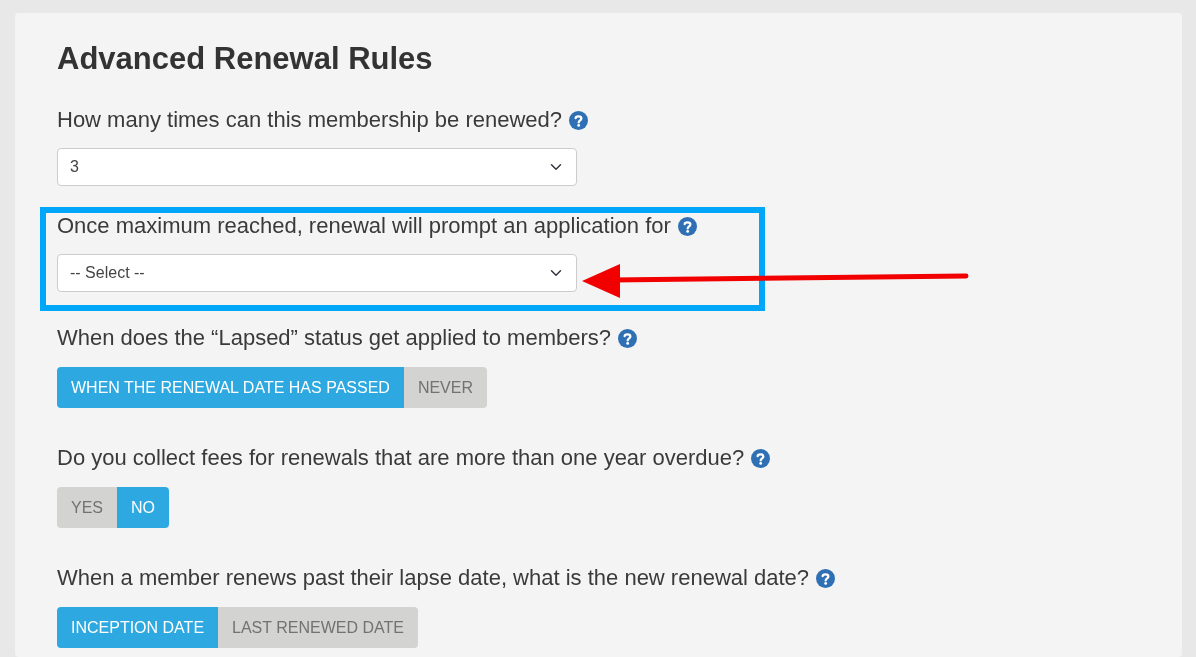 This screenshot has width=1196, height=657. Describe the element at coordinates (318, 627) in the screenshot. I see `toggle-option: LAST RENEWED DATE` at that location.